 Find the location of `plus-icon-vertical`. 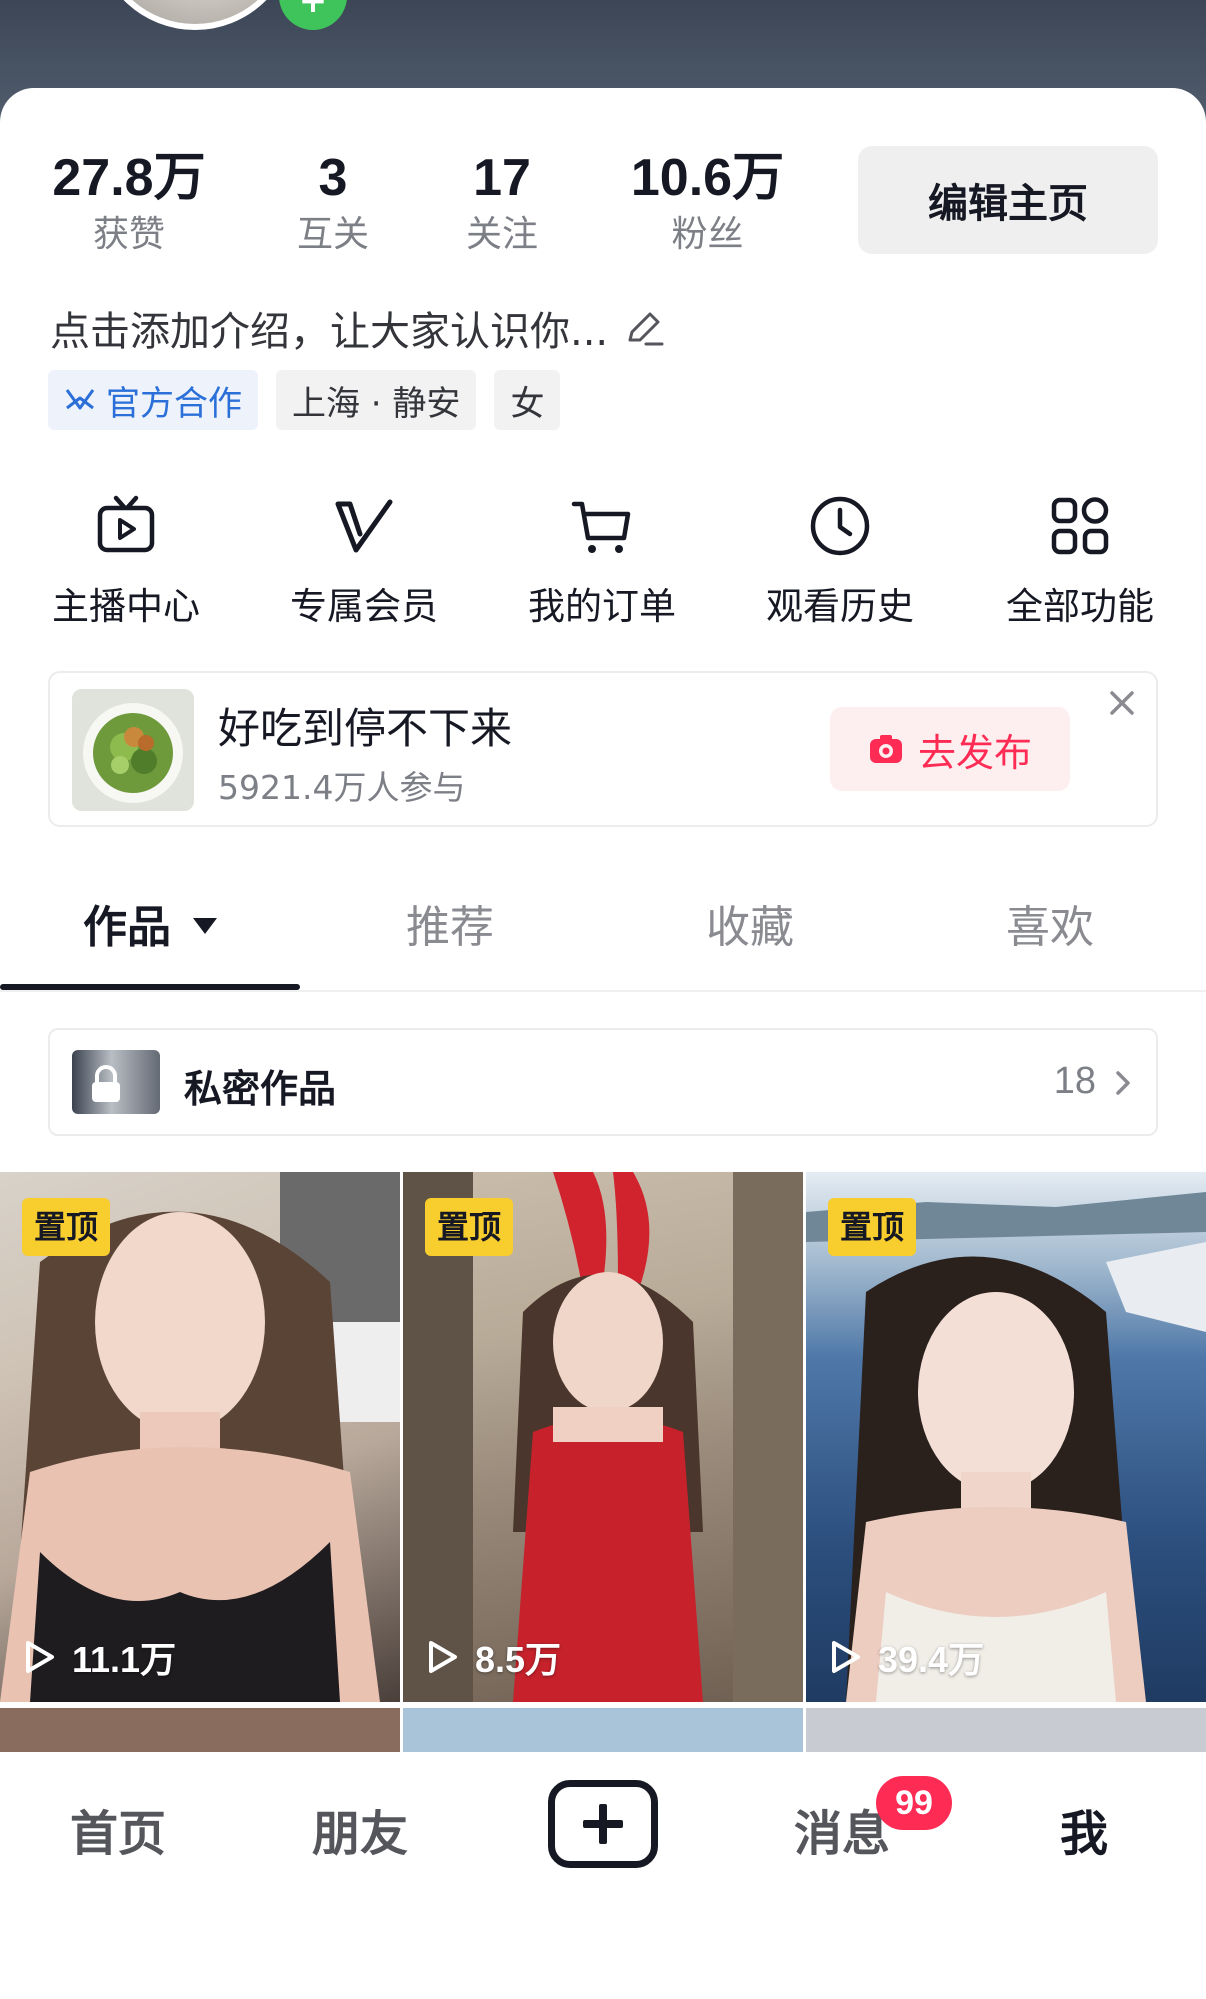

plus-icon-vertical is located at coordinates (603, 1824).